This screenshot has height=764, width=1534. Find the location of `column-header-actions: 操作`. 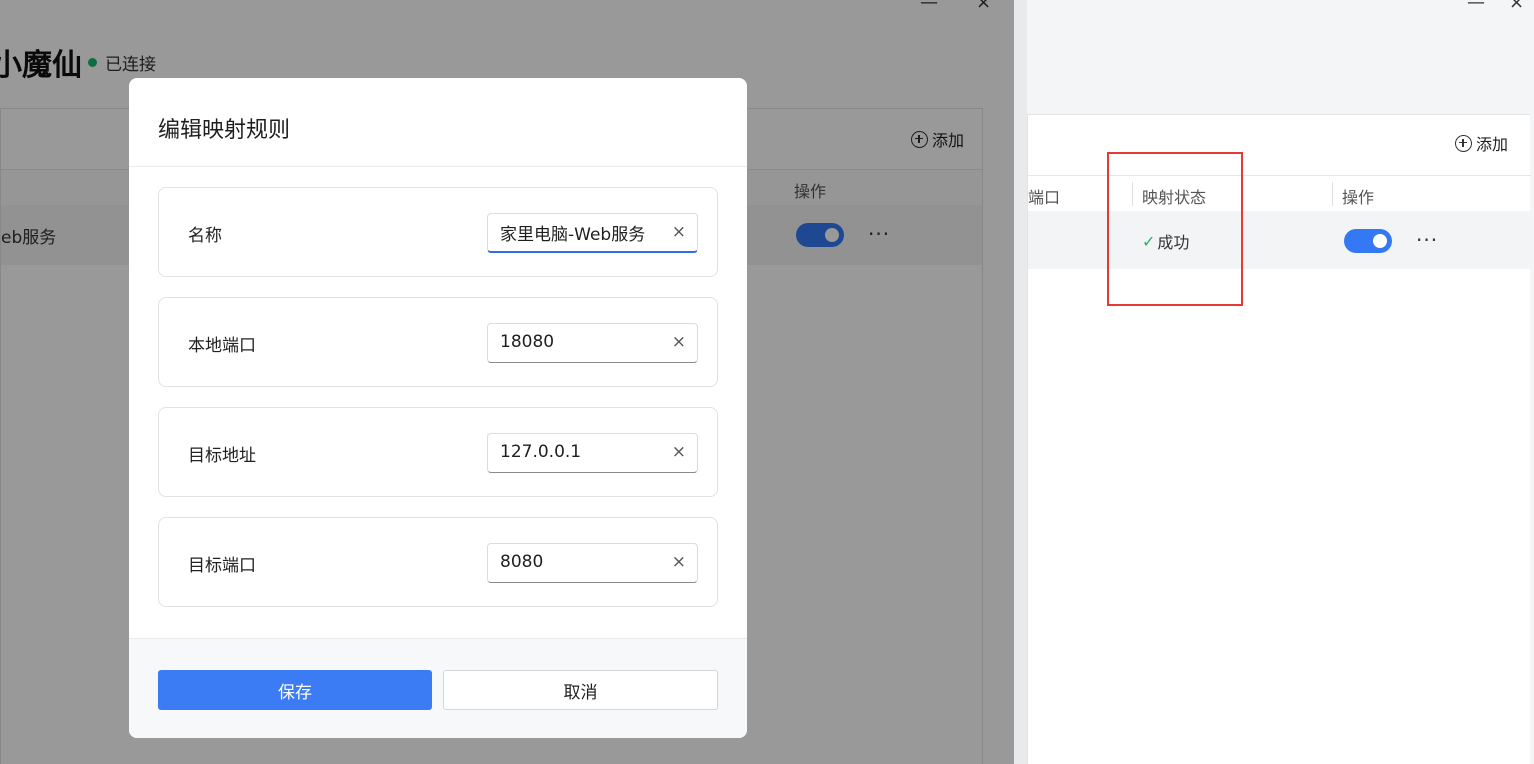

column-header-actions: 操作 is located at coordinates (1358, 197).